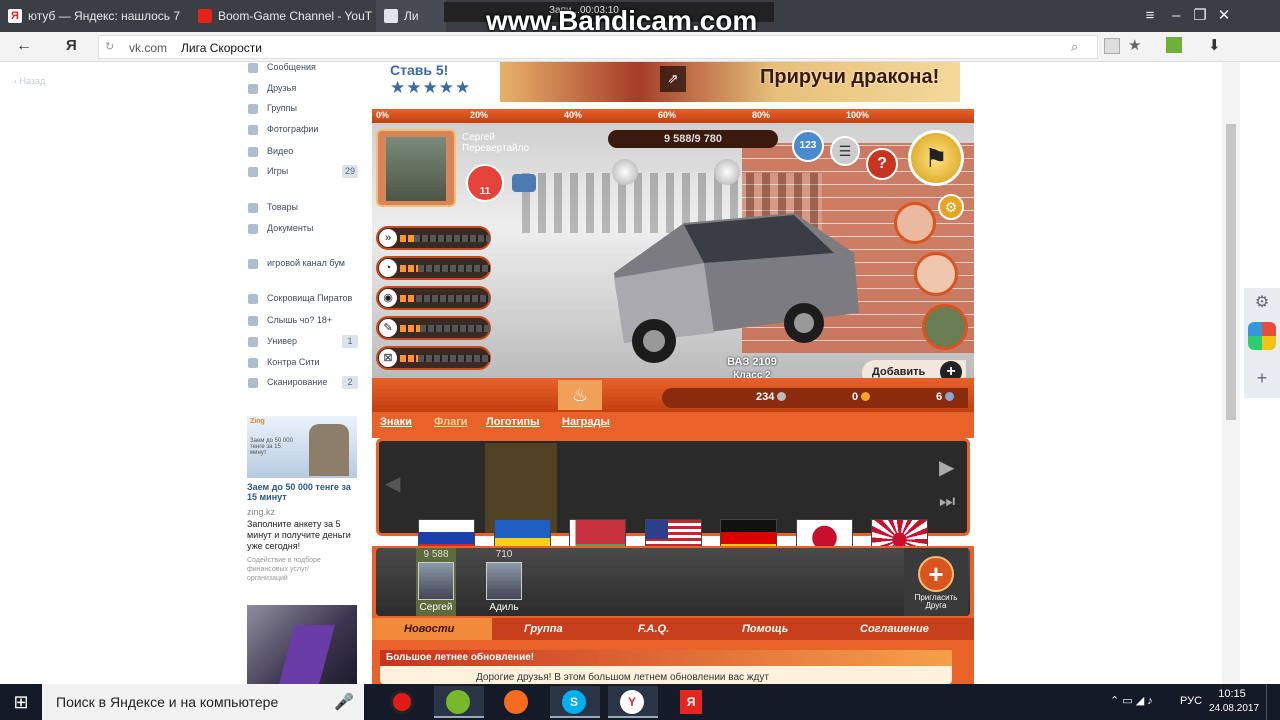 The height and width of the screenshot is (720, 1280). Describe the element at coordinates (309, 298) in the screenshot. I see `sidebar-item: Сокровища Пиратов` at that location.